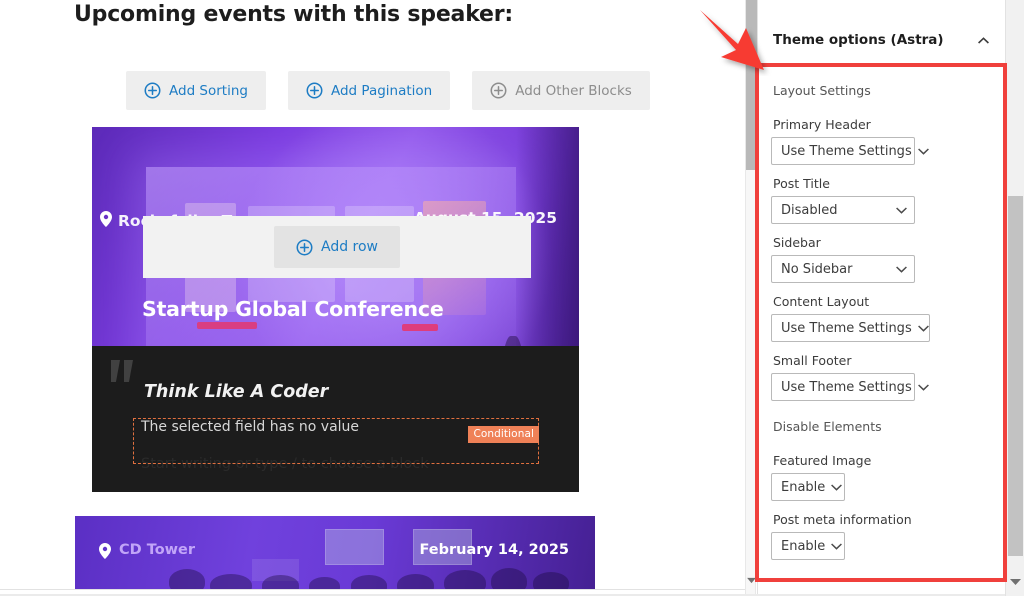 This screenshot has width=1024, height=596. Describe the element at coordinates (573, 90) in the screenshot. I see `add-other-blocks-label: Add Other Blocks` at that location.